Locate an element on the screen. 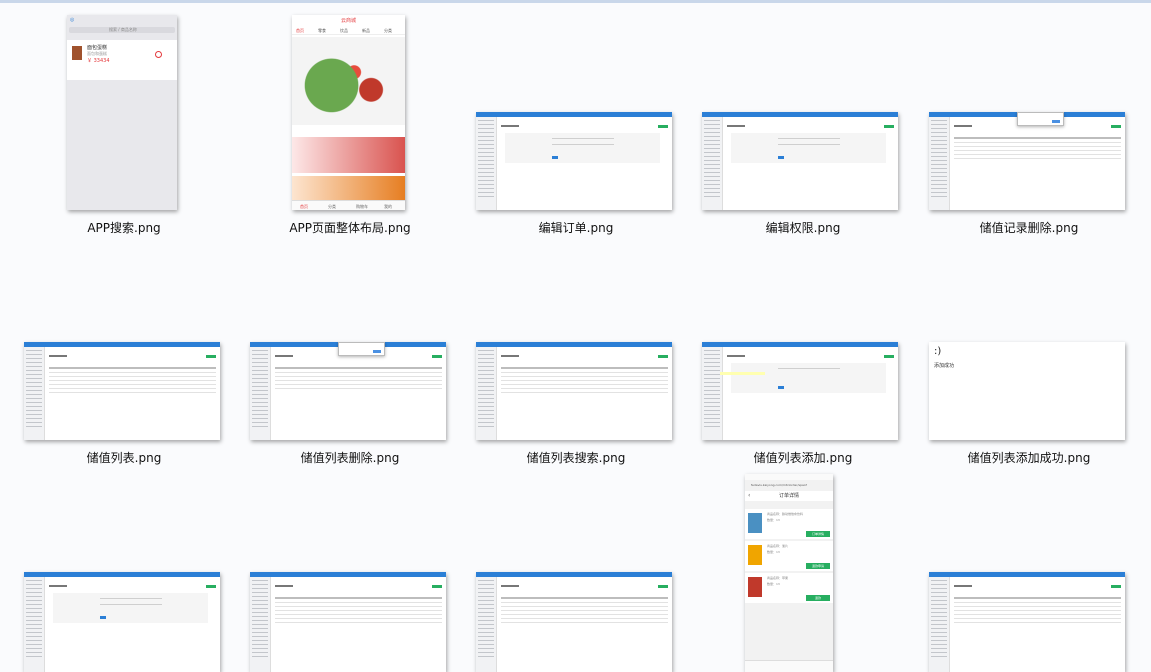  window-top-border is located at coordinates (575, 1).